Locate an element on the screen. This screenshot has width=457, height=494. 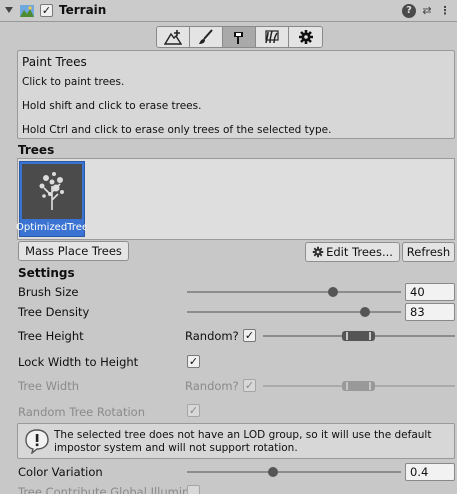
help-line: Click to paint trees. is located at coordinates (73, 82).